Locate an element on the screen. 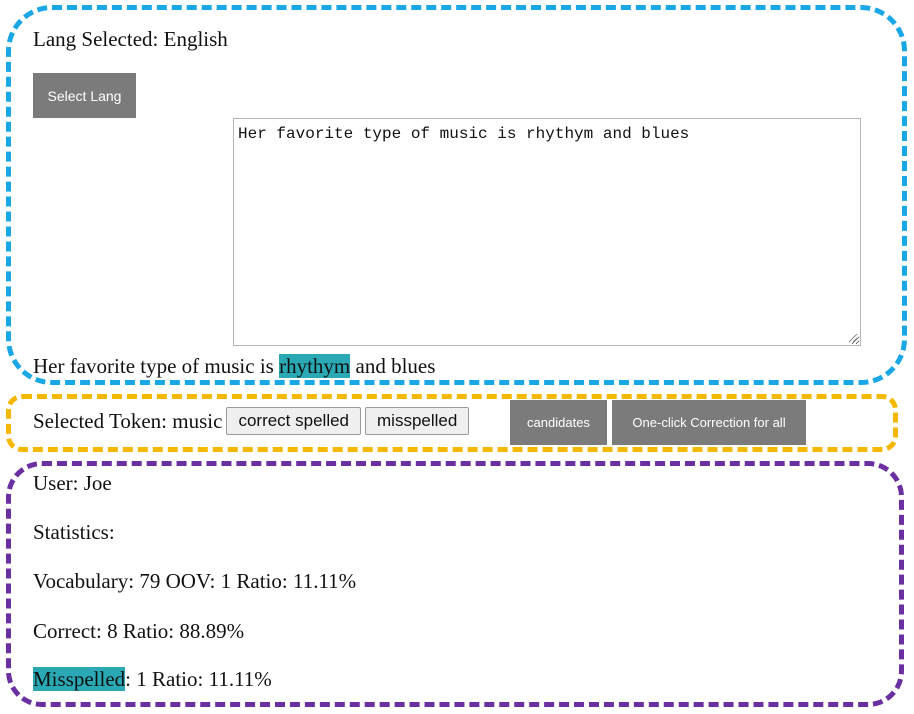 The width and height of the screenshot is (914, 714). user-label: User: is located at coordinates (56, 483).